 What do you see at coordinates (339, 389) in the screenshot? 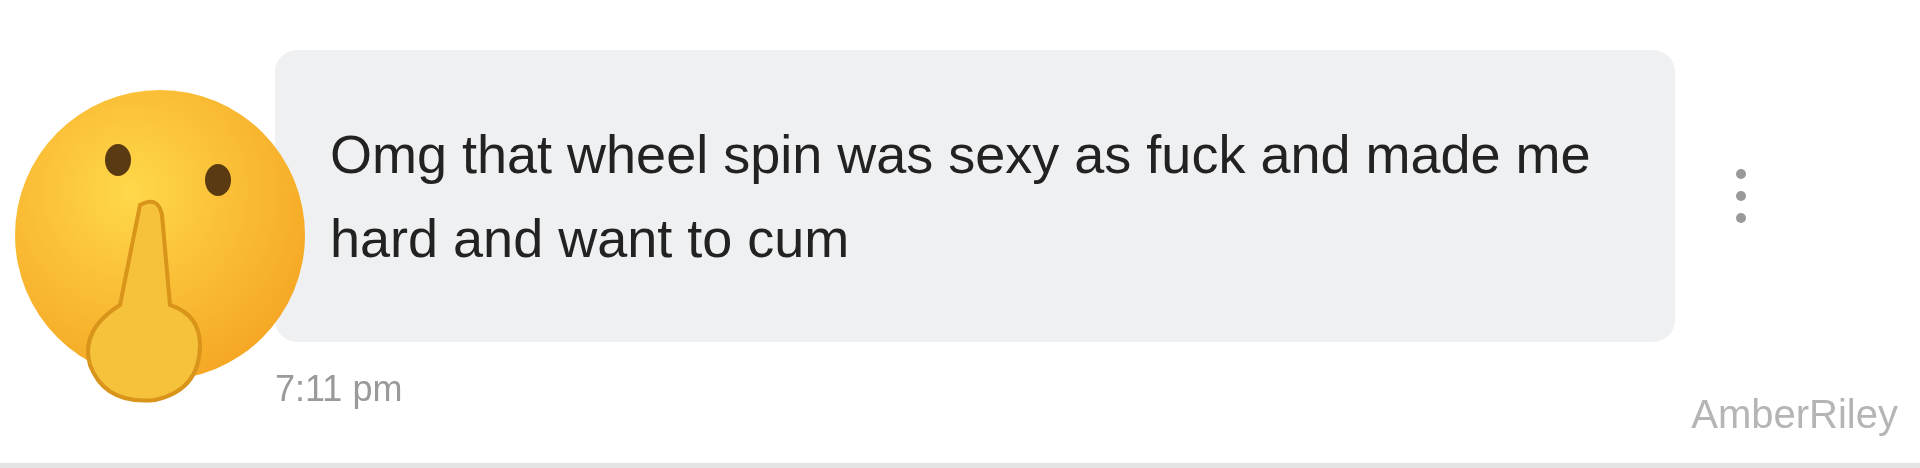
I see `message-time: 7:11 pm` at bounding box center [339, 389].